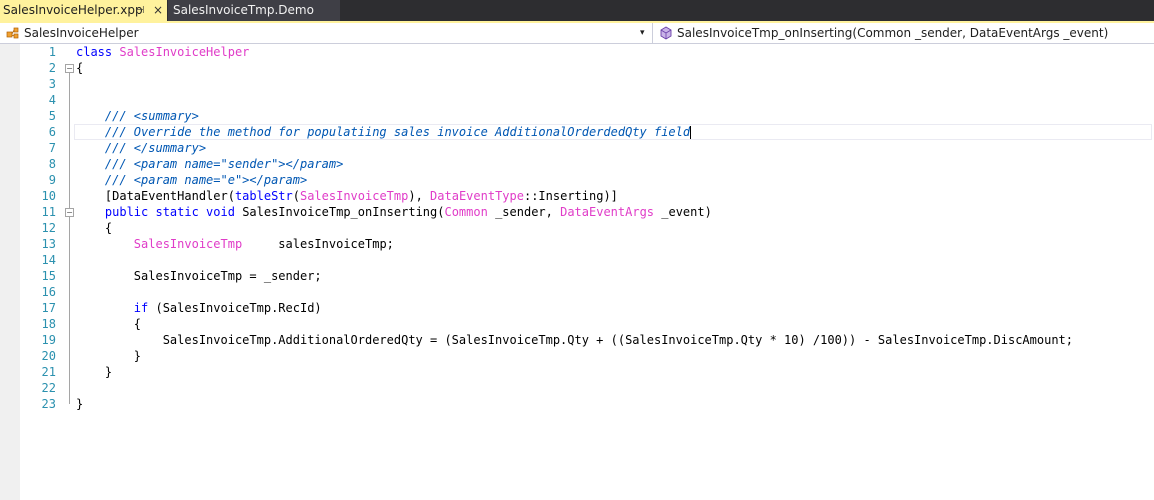 This screenshot has height=500, width=1154. Describe the element at coordinates (243, 10) in the screenshot. I see `tab-label: SalesInvoiceTmp.Demo` at that location.